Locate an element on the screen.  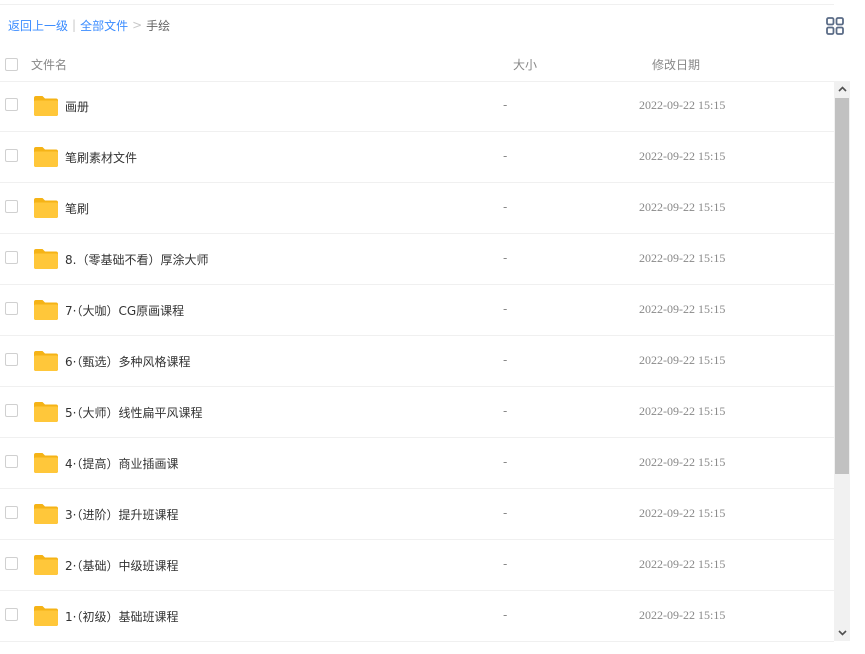
column-modified-header: 修改日期 is located at coordinates (676, 64).